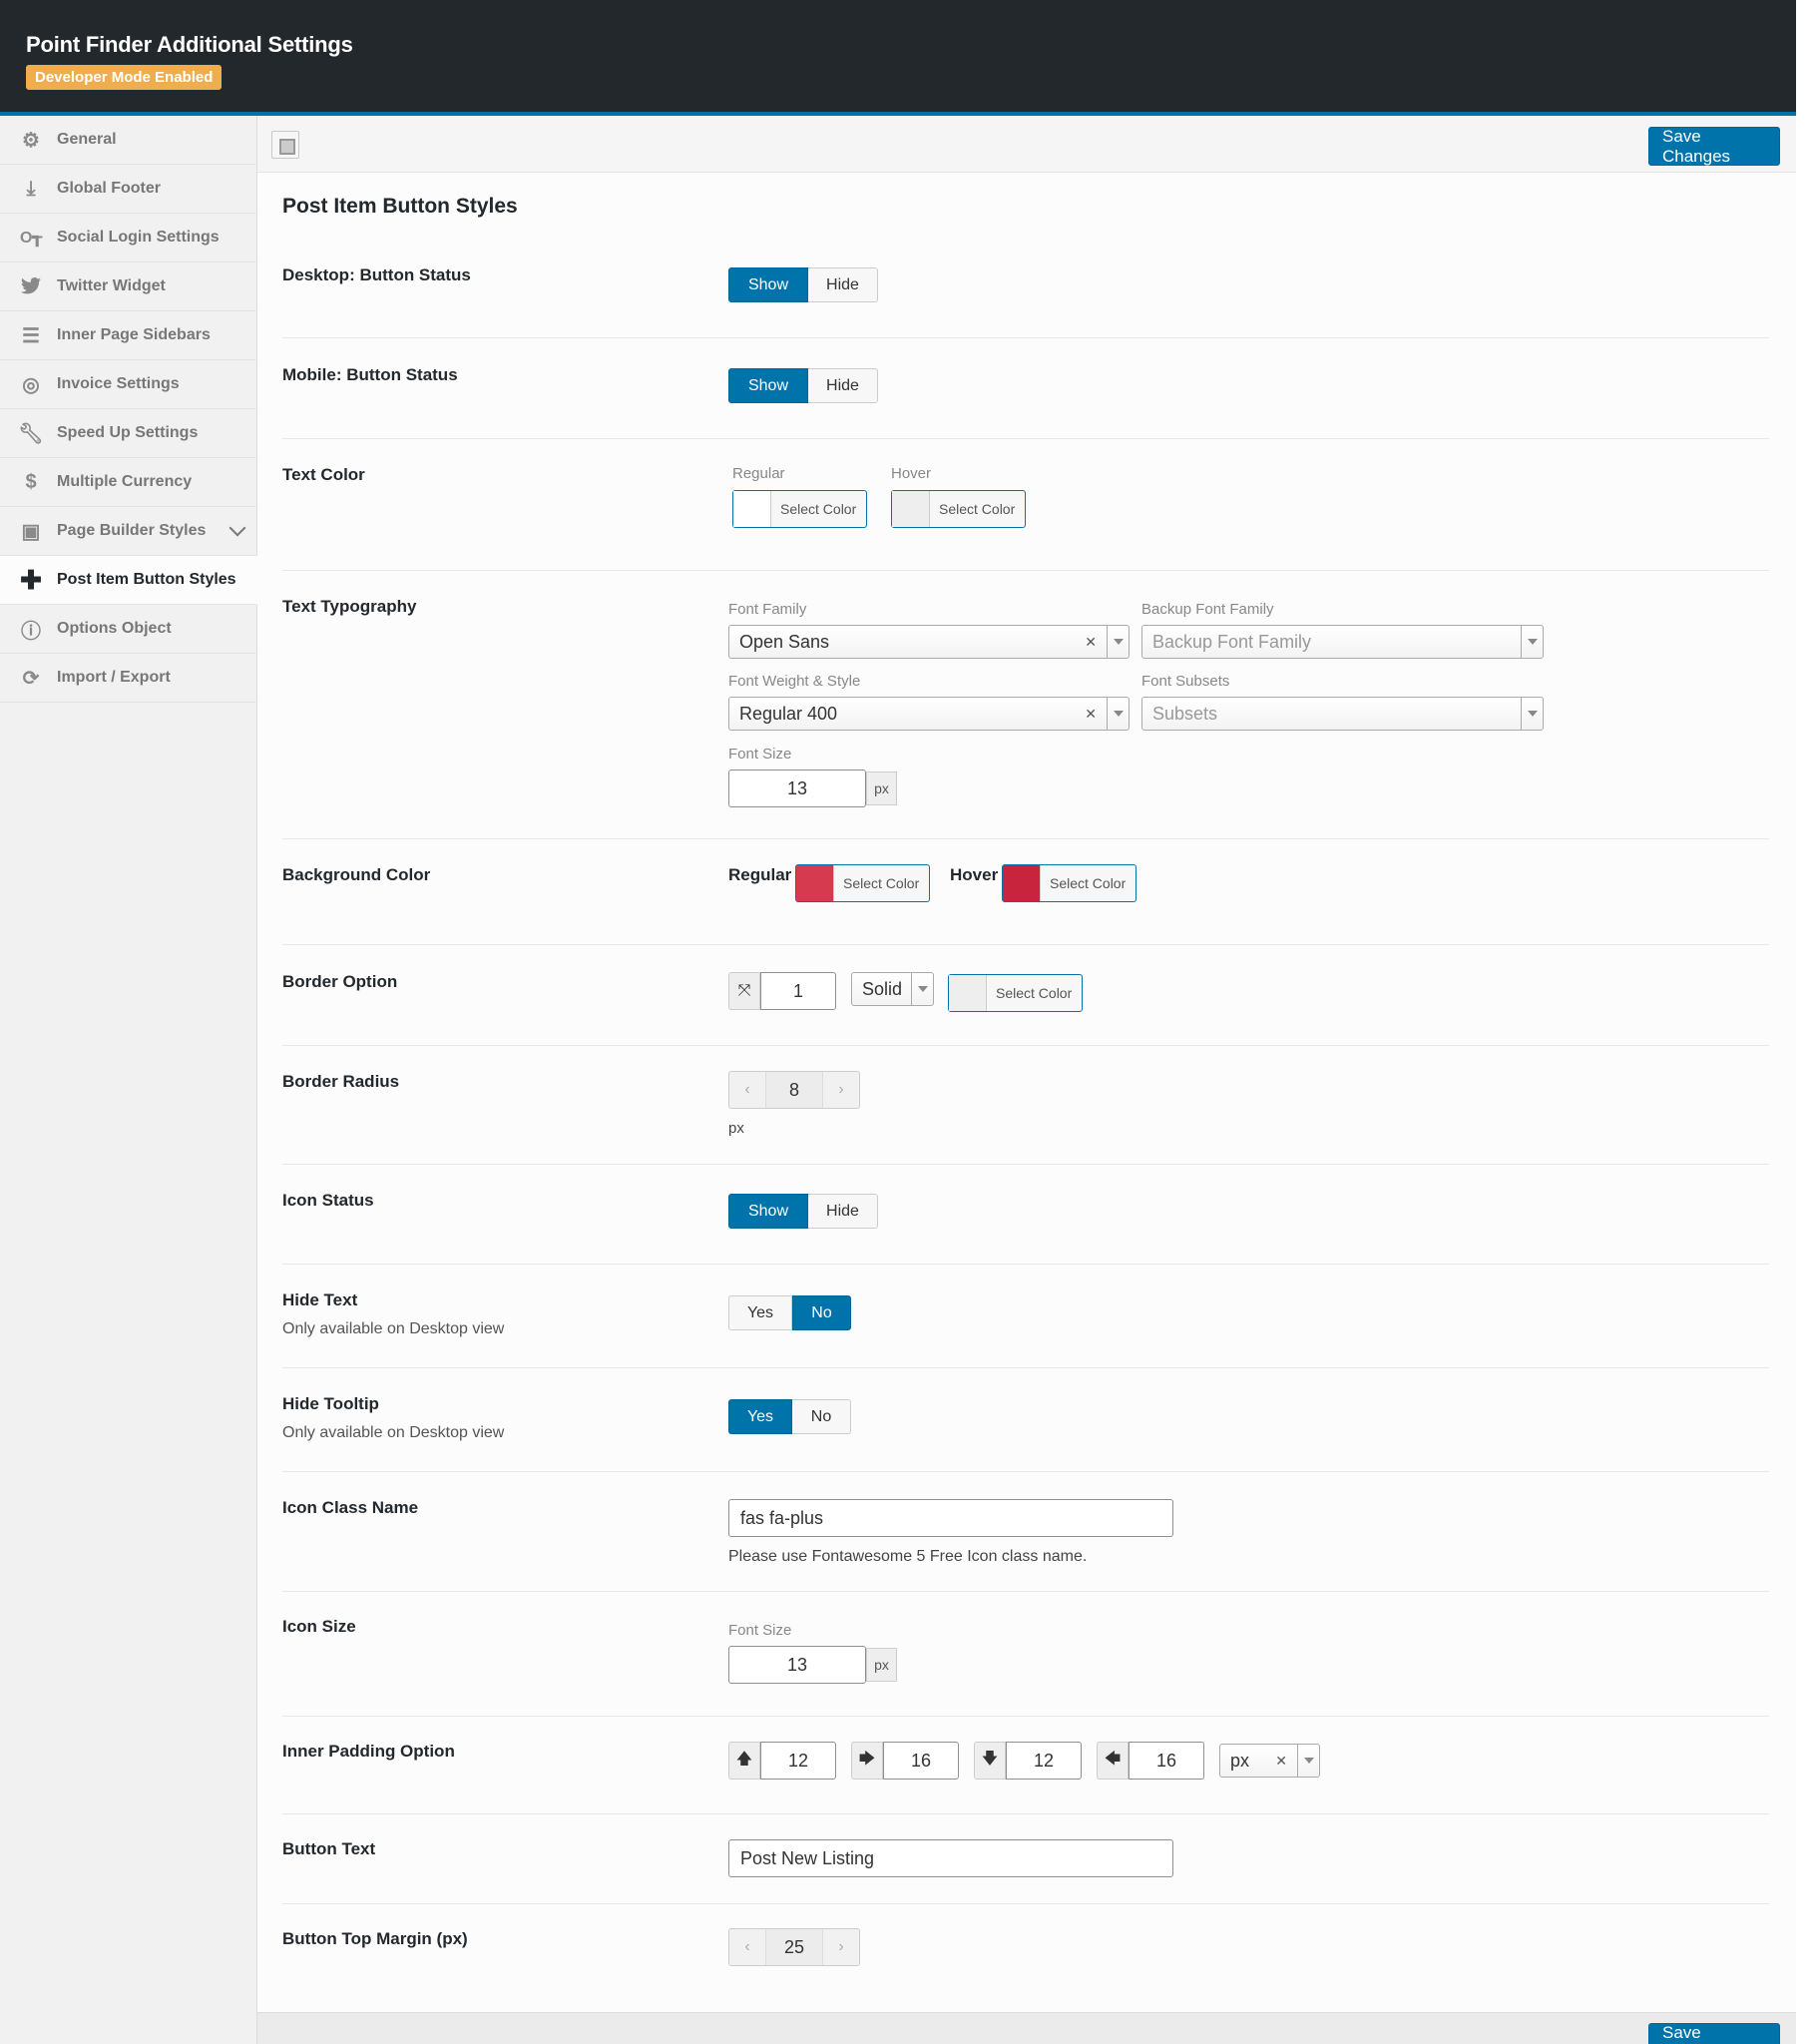 The height and width of the screenshot is (2044, 1814). Describe the element at coordinates (31, 140) in the screenshot. I see `gears-icon: ⚙` at that location.